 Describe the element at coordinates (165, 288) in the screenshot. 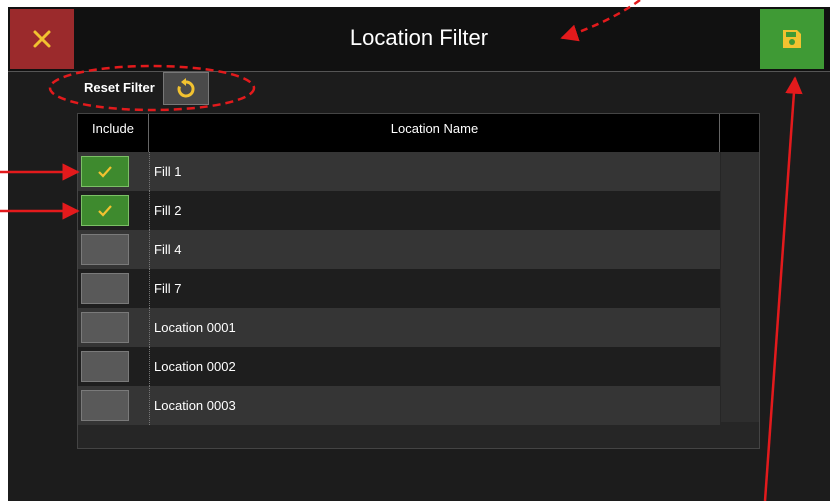

I see `location-name-cell: Fill 7` at that location.